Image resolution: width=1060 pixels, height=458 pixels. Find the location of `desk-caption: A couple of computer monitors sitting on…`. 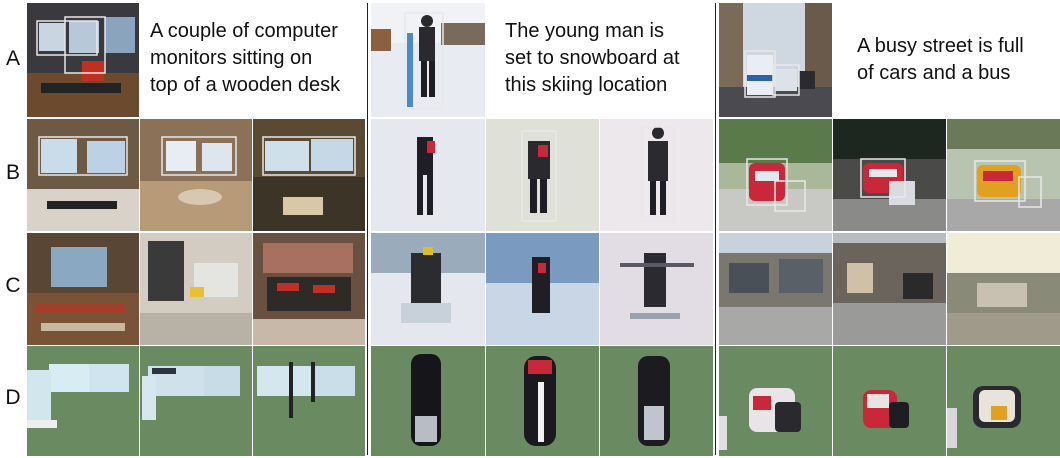

desk-caption: A couple of computer monitors sitting on… is located at coordinates (245, 58).